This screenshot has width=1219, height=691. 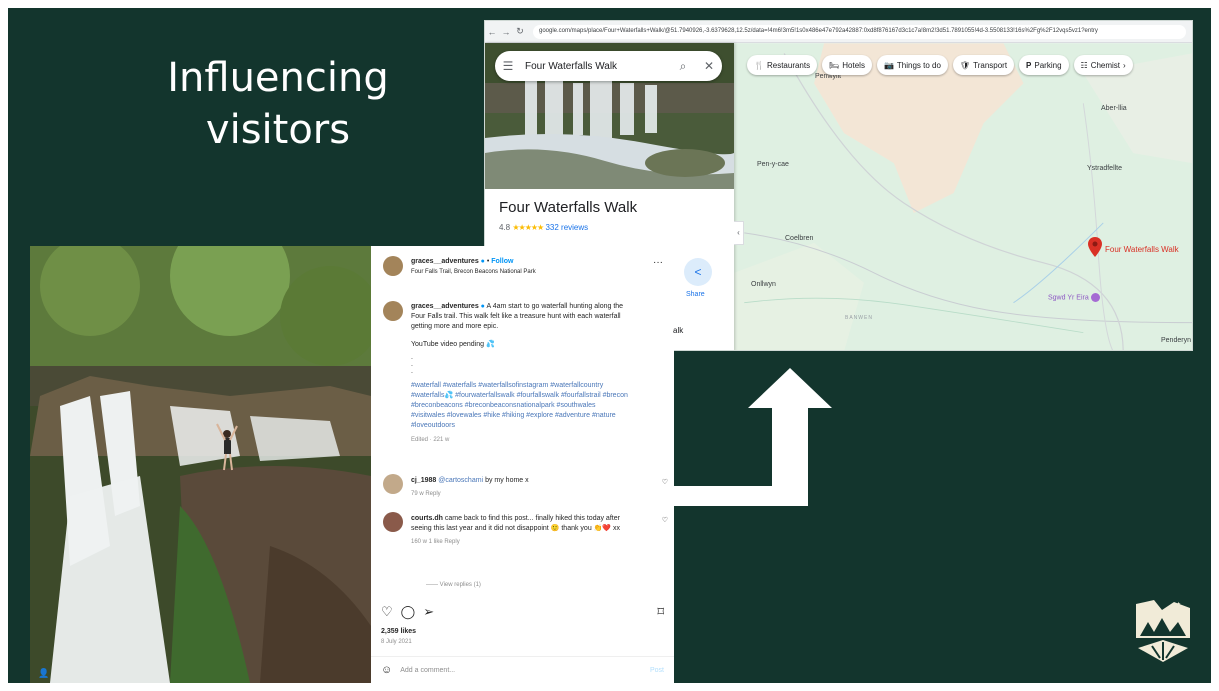 I want to click on maps-search-box: ☰ Four Waterfalls Walk ⌕ ✕, so click(x=608, y=66).